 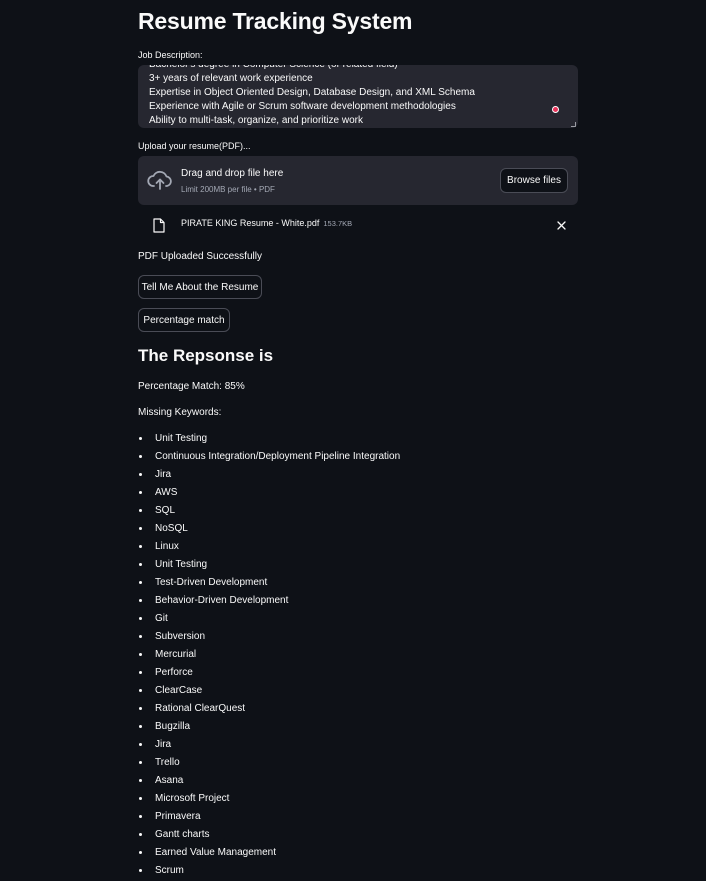 What do you see at coordinates (170, 55) in the screenshot?
I see `job-description-label: Job Description:` at bounding box center [170, 55].